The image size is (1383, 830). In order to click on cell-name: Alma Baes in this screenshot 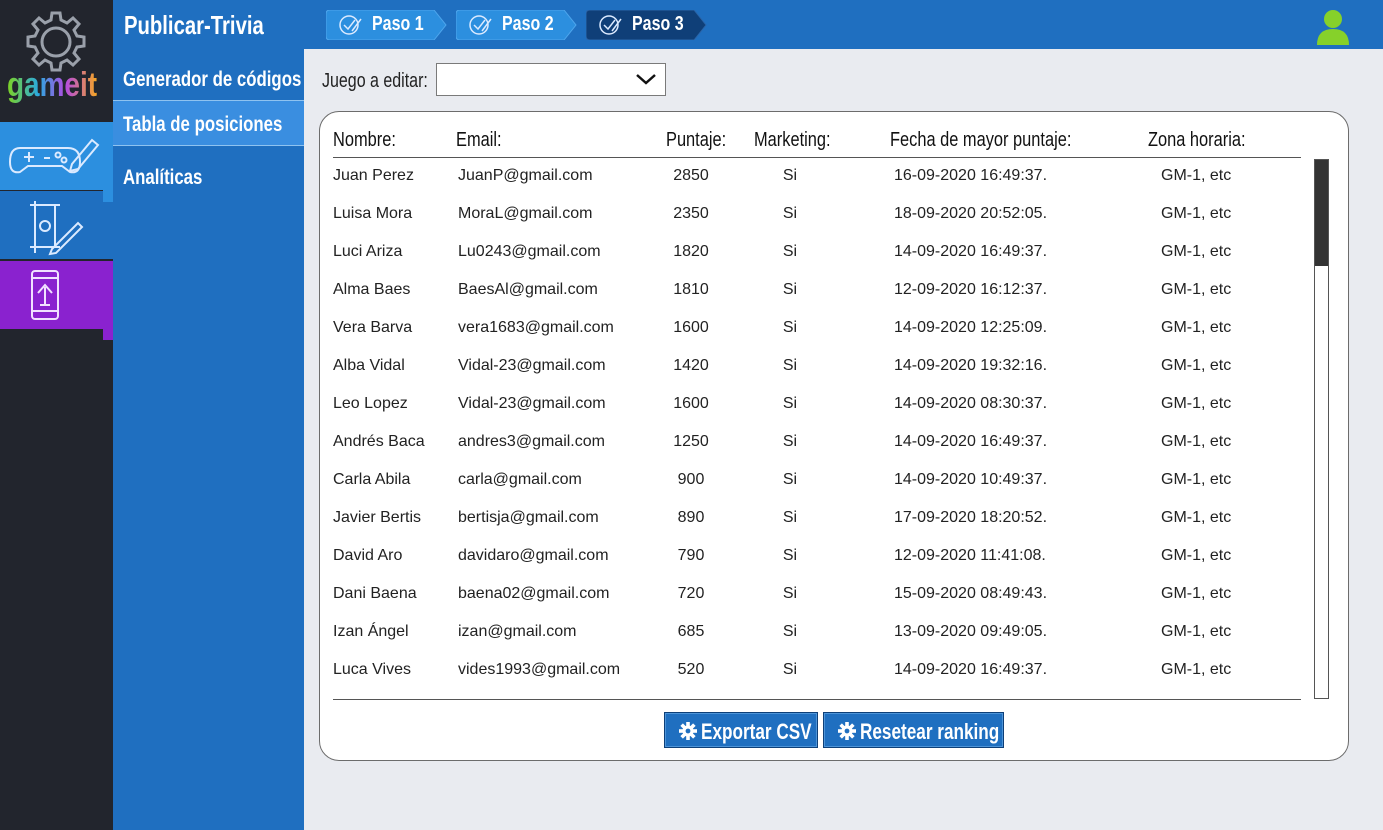, I will do `click(371, 290)`.